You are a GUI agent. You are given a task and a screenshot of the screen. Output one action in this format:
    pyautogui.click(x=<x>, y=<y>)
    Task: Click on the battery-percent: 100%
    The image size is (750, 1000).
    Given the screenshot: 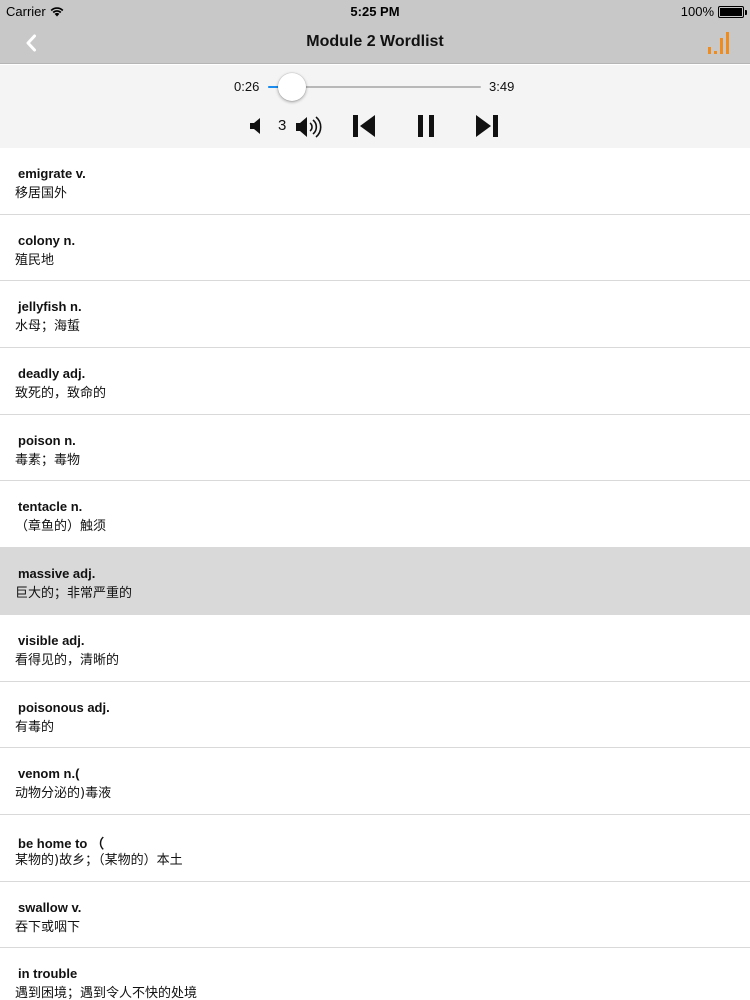 What is the action you would take?
    pyautogui.click(x=697, y=11)
    